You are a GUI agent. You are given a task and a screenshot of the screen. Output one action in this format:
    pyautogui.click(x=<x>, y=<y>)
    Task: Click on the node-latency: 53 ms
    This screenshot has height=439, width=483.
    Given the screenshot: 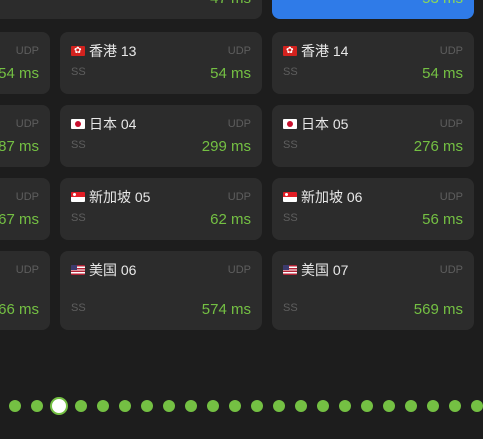 What is the action you would take?
    pyautogui.click(x=442, y=4)
    